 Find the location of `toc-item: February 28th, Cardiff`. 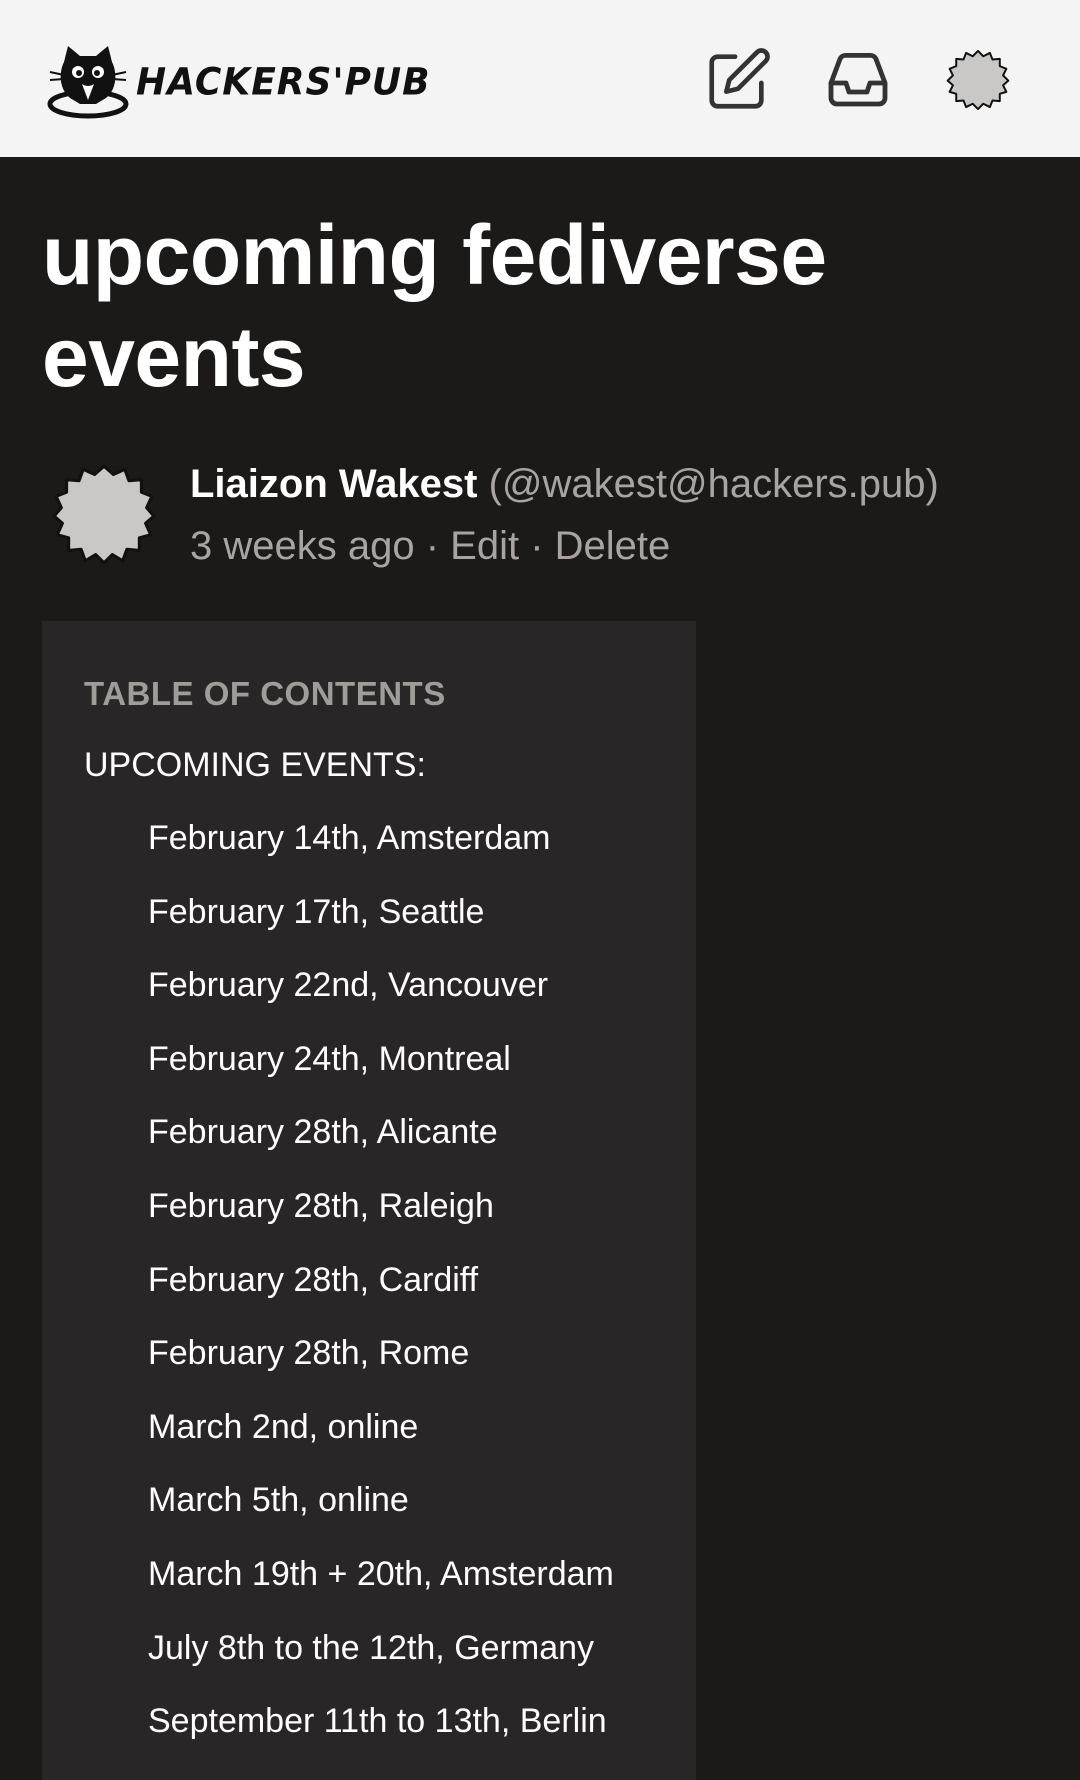

toc-item: February 28th, Cardiff is located at coordinates (381, 1294).